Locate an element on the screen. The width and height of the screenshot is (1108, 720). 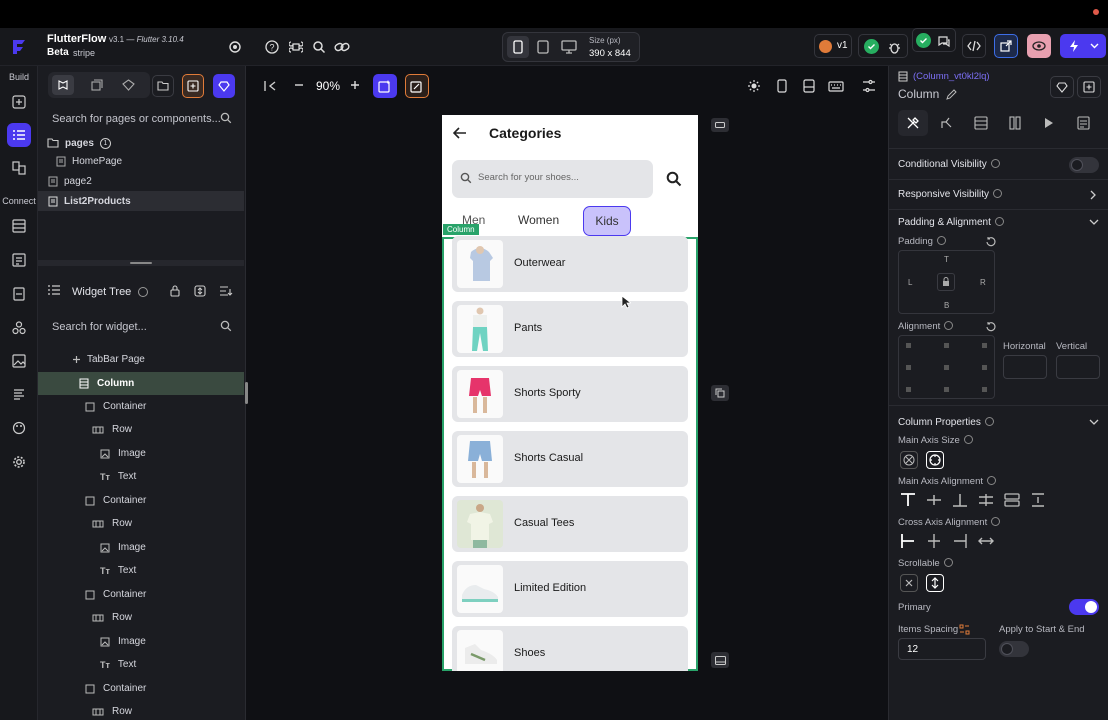
space-evenly-icon is located at coordinates (1038, 500).